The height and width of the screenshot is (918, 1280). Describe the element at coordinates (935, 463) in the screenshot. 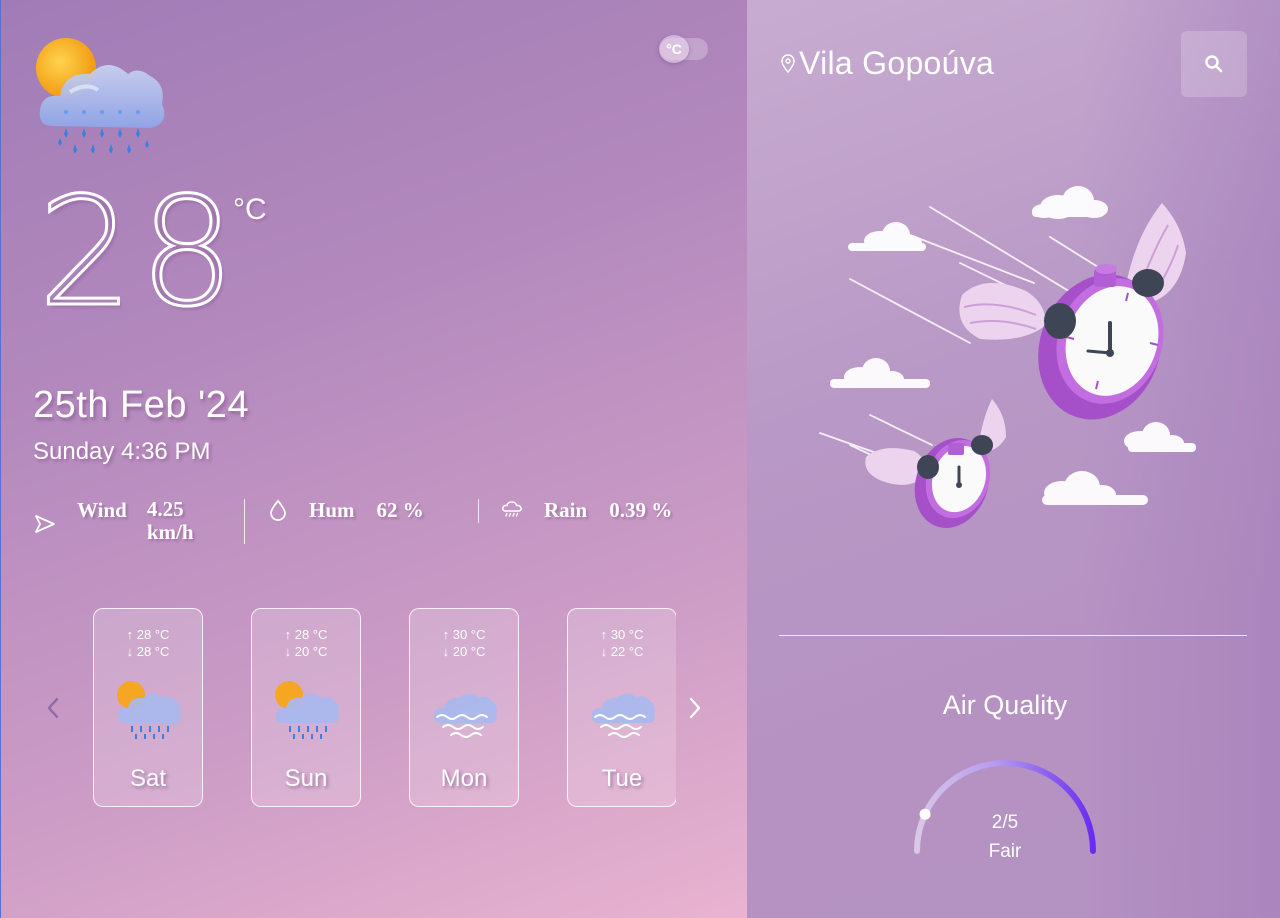

I see `alarm-clock-small` at that location.